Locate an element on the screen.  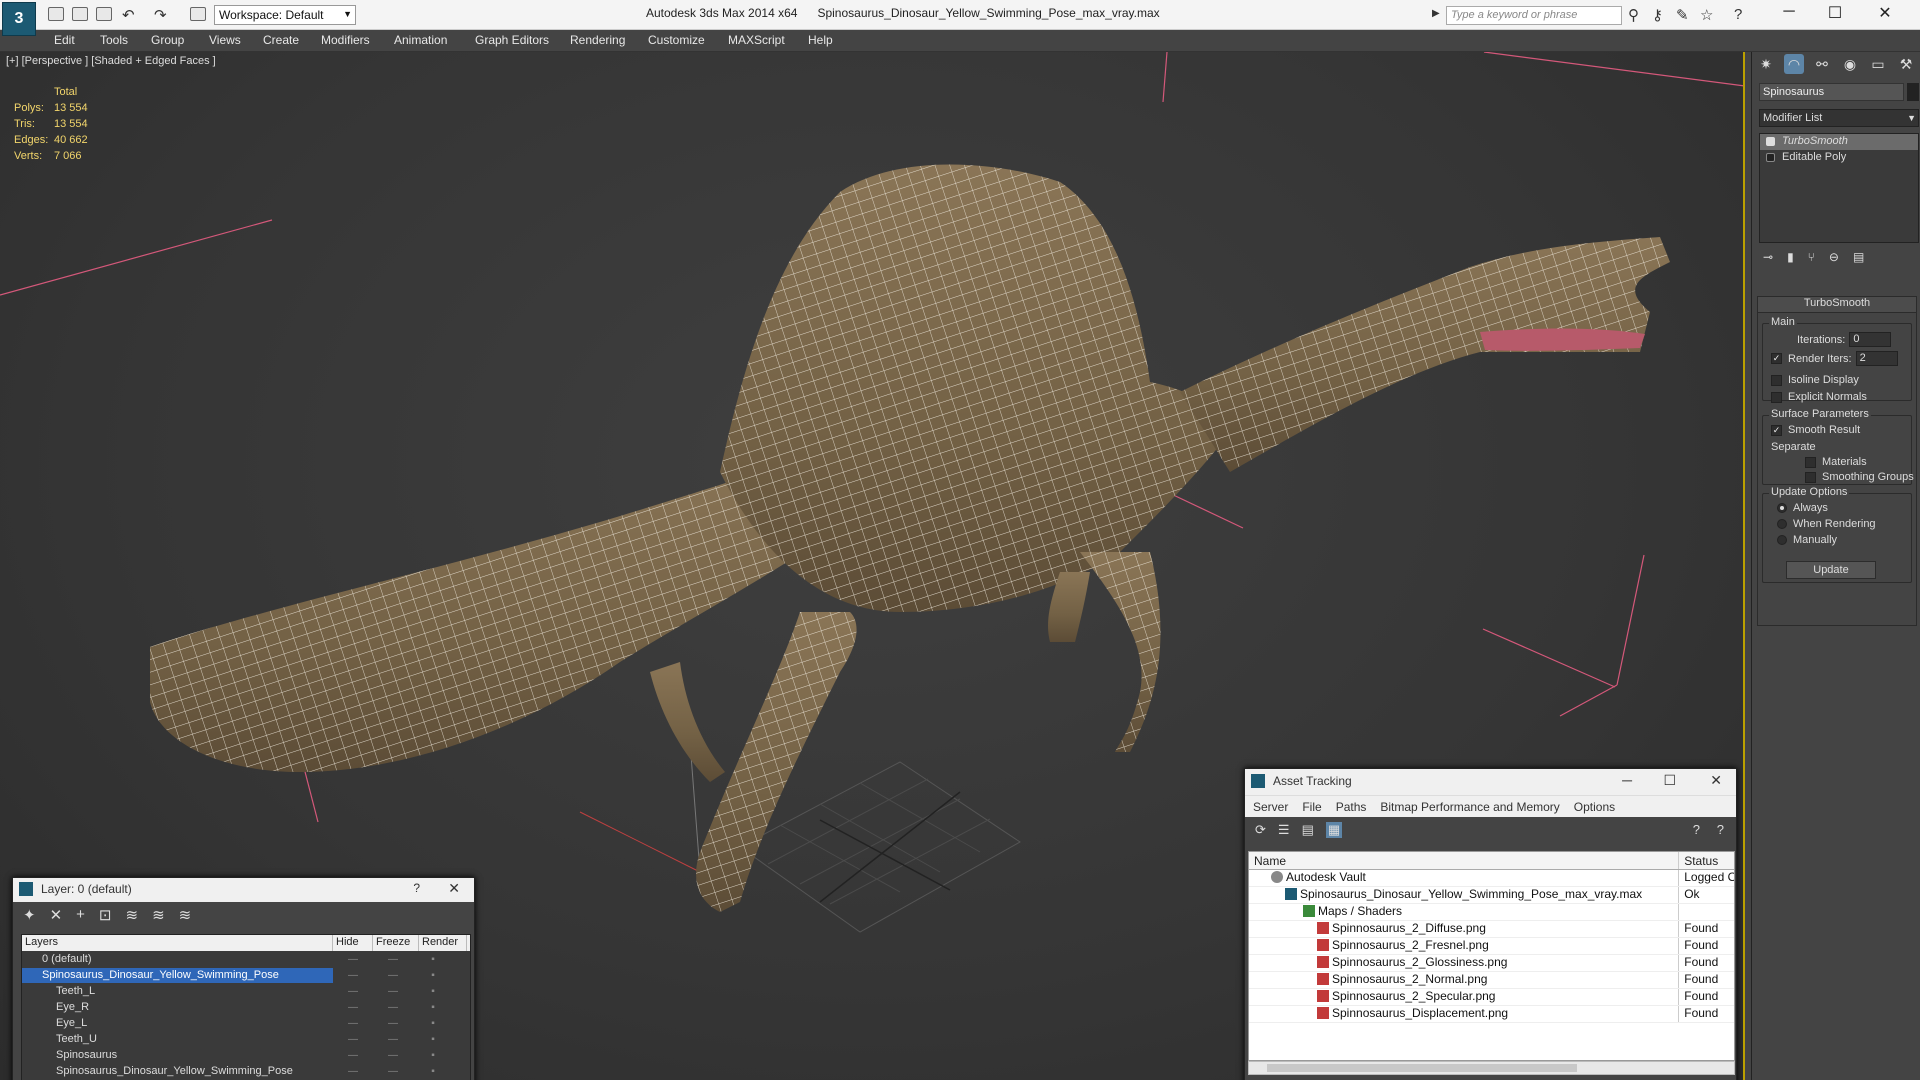
refresh-icon: ⟳ is located at coordinates (1260, 830).